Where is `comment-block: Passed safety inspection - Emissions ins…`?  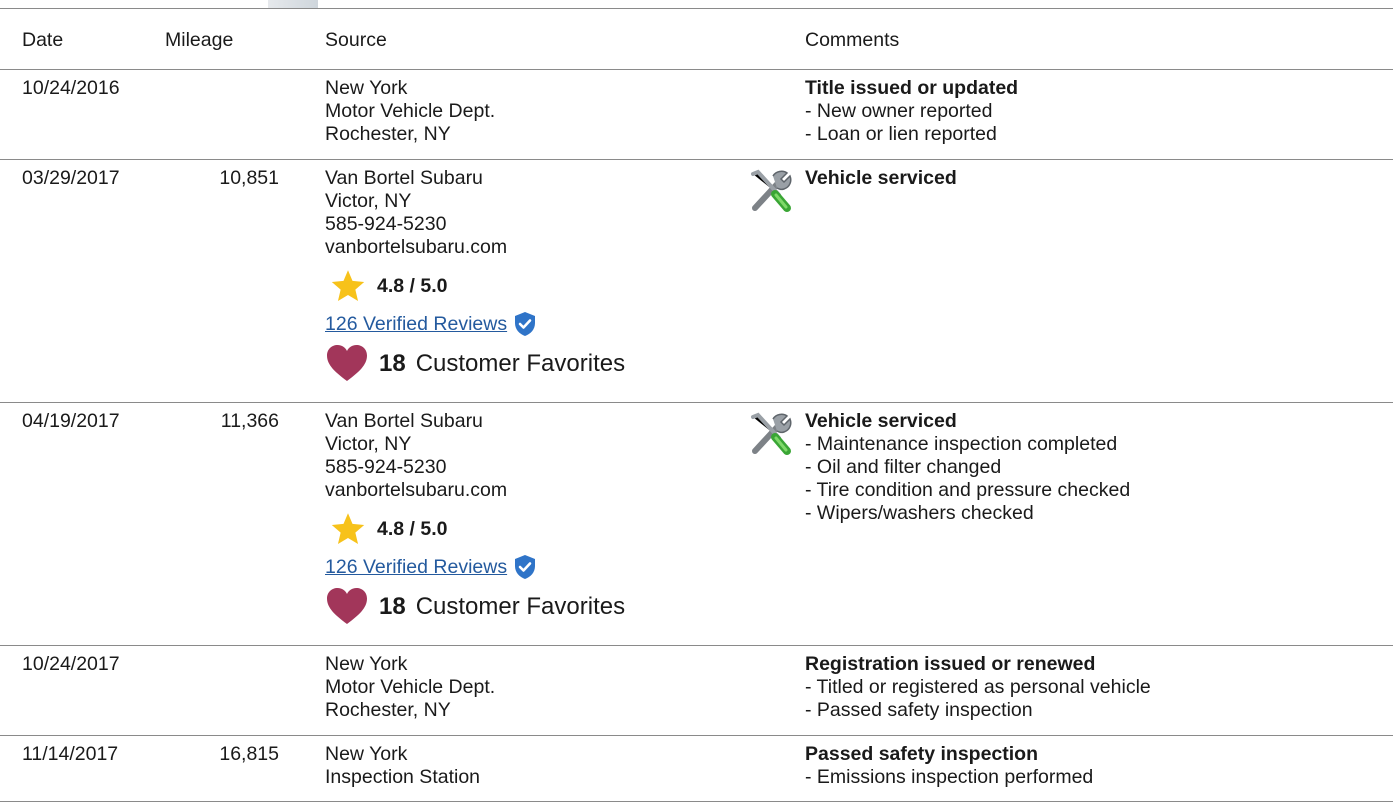
comment-block: Passed safety inspection - Emissions ins… is located at coordinates (1099, 766).